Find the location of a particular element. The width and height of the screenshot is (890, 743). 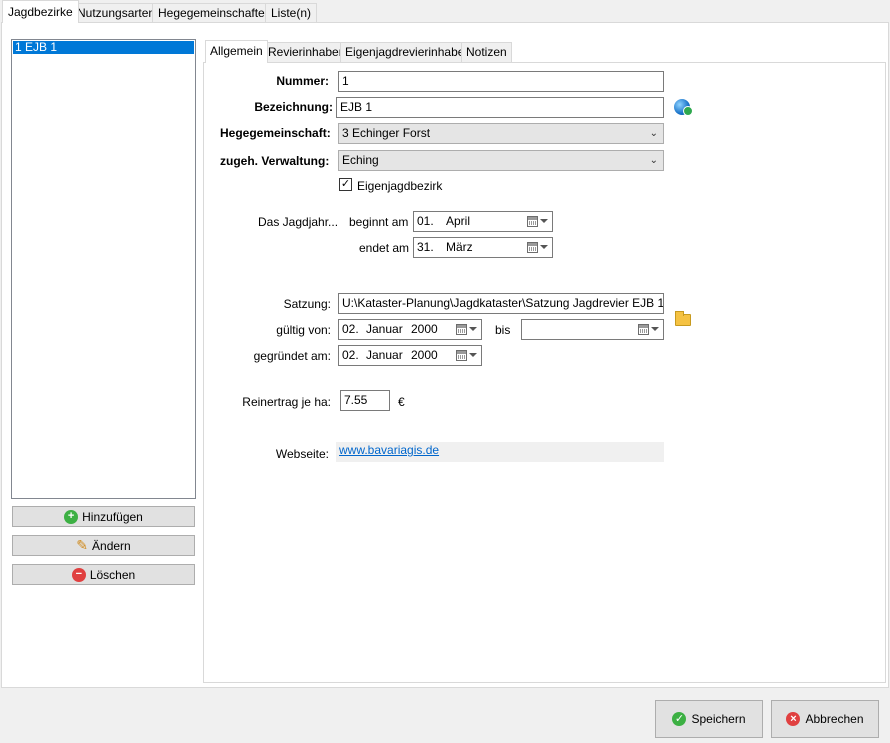

tab-eigenjagdrevierinhaber: Eigenjagdrevierinhaber is located at coordinates (407, 52).